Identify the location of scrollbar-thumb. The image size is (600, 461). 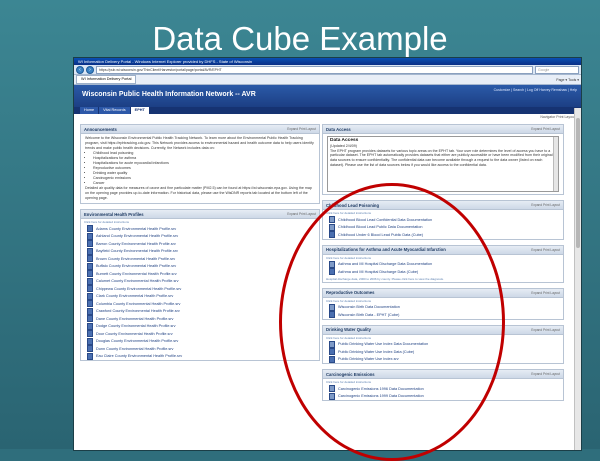
(578, 183).